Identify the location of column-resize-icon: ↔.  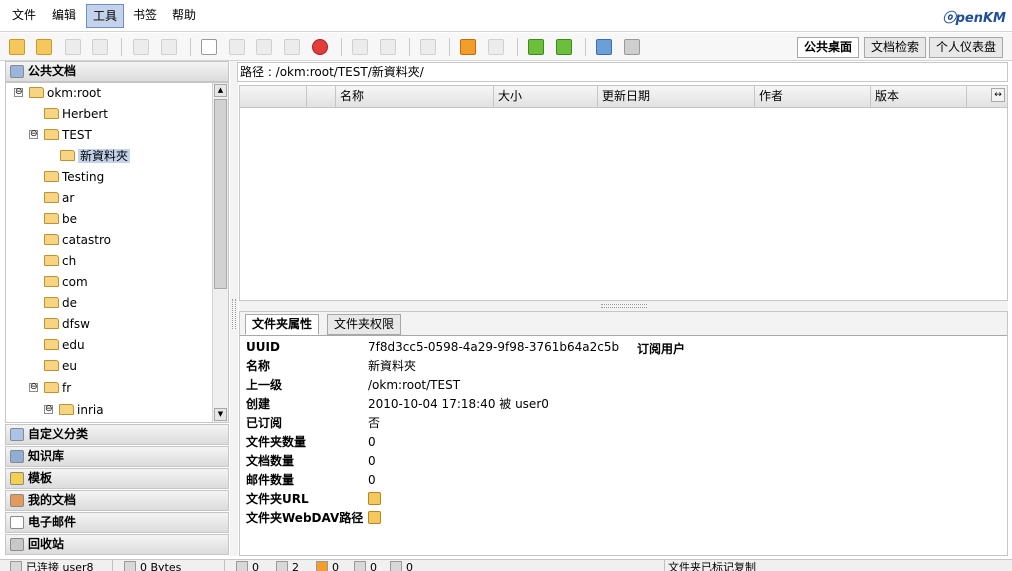
(998, 95).